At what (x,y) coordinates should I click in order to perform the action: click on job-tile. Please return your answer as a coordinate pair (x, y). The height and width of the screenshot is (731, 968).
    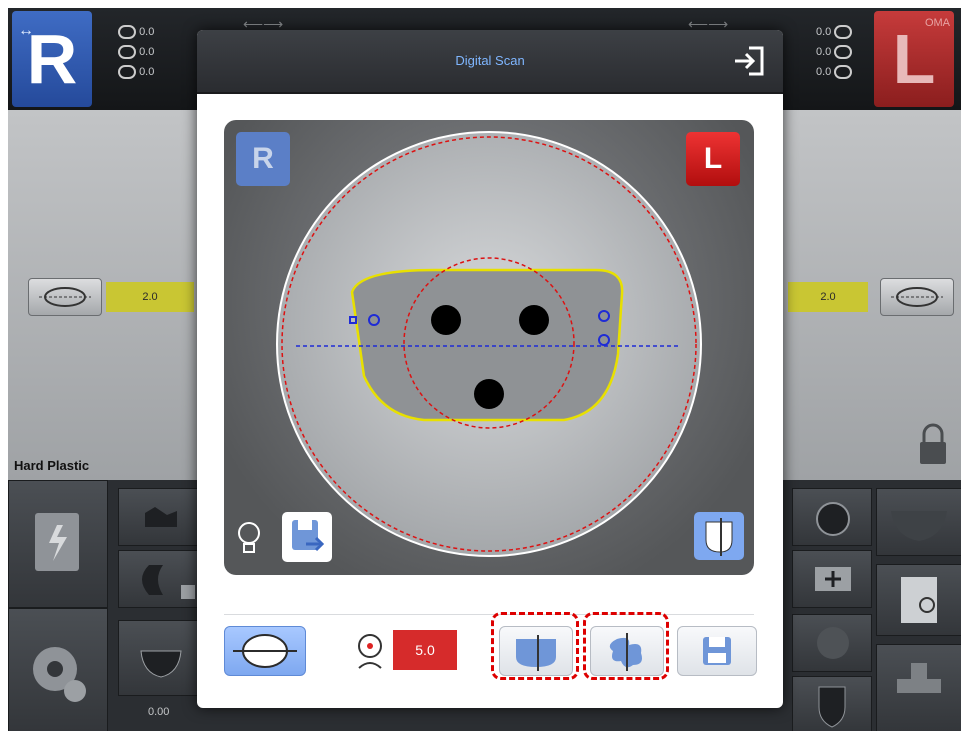
    Looking at the image, I should click on (58, 544).